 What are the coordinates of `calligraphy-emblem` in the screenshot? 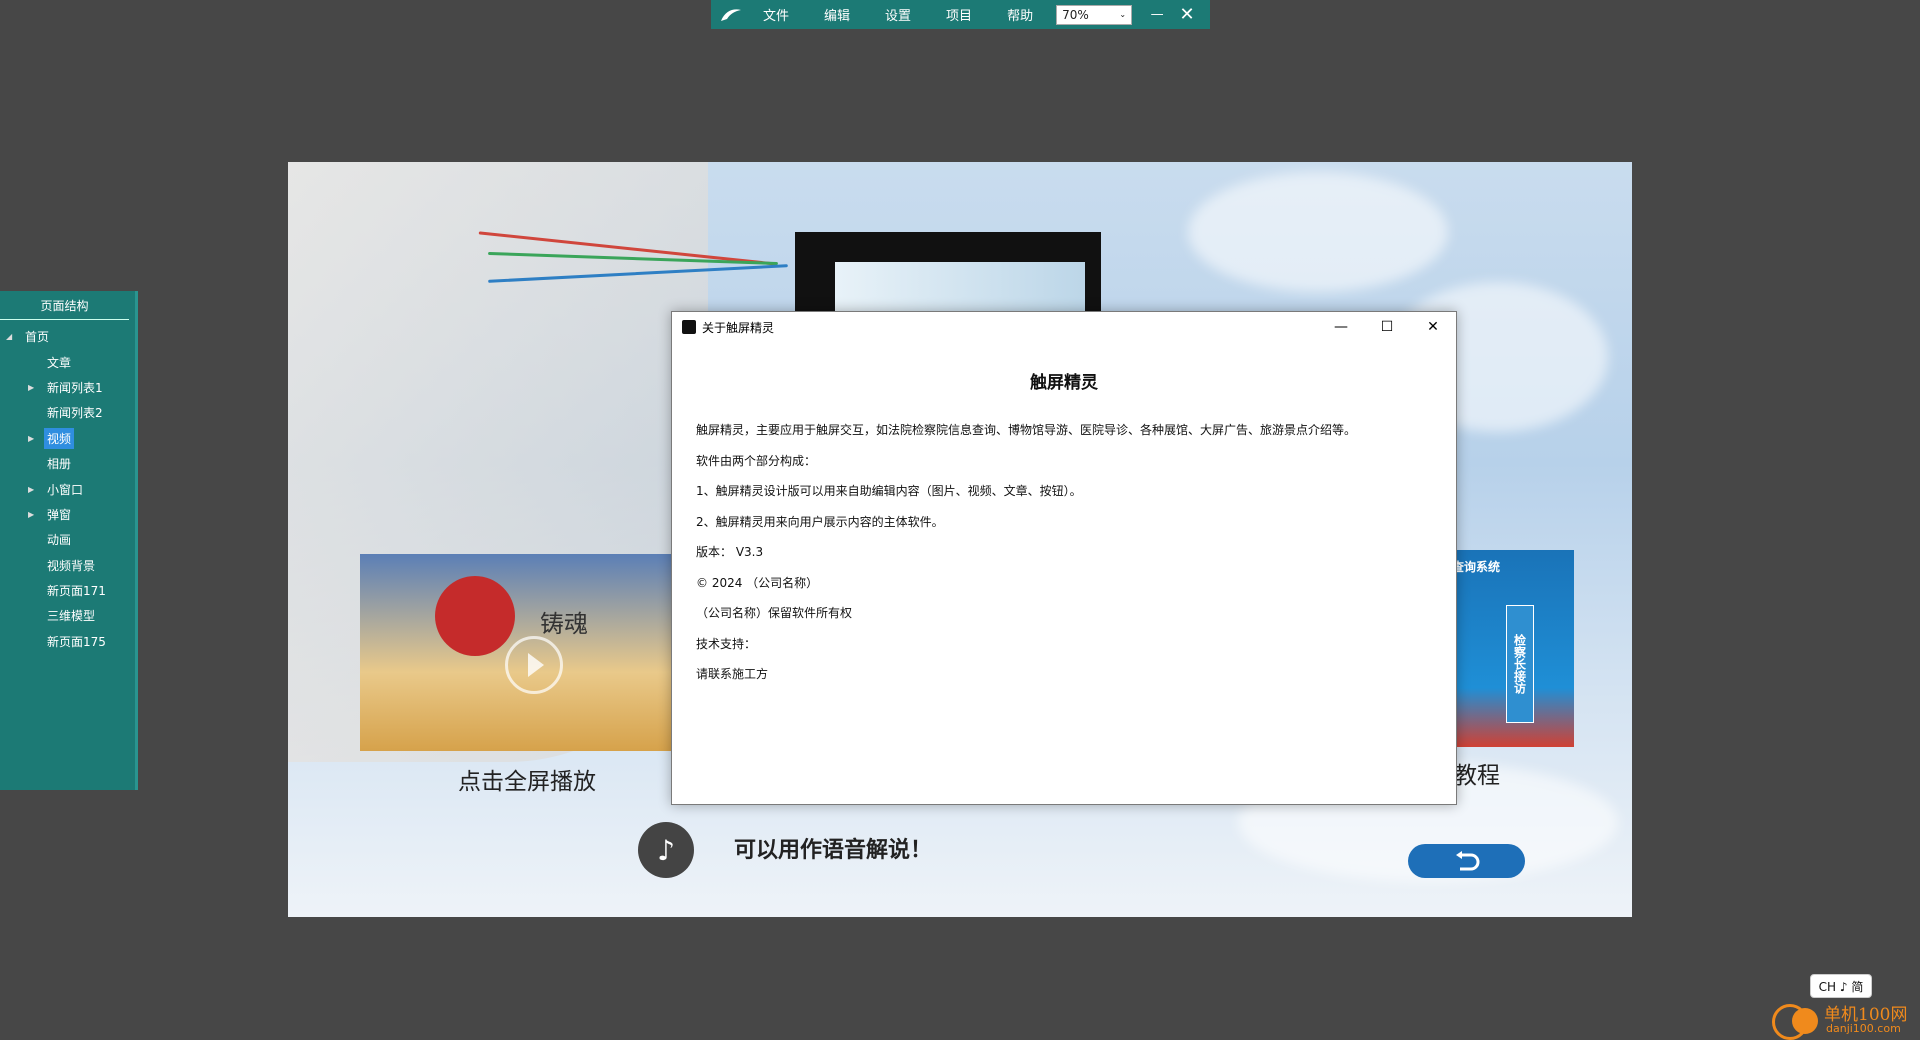 It's located at (475, 616).